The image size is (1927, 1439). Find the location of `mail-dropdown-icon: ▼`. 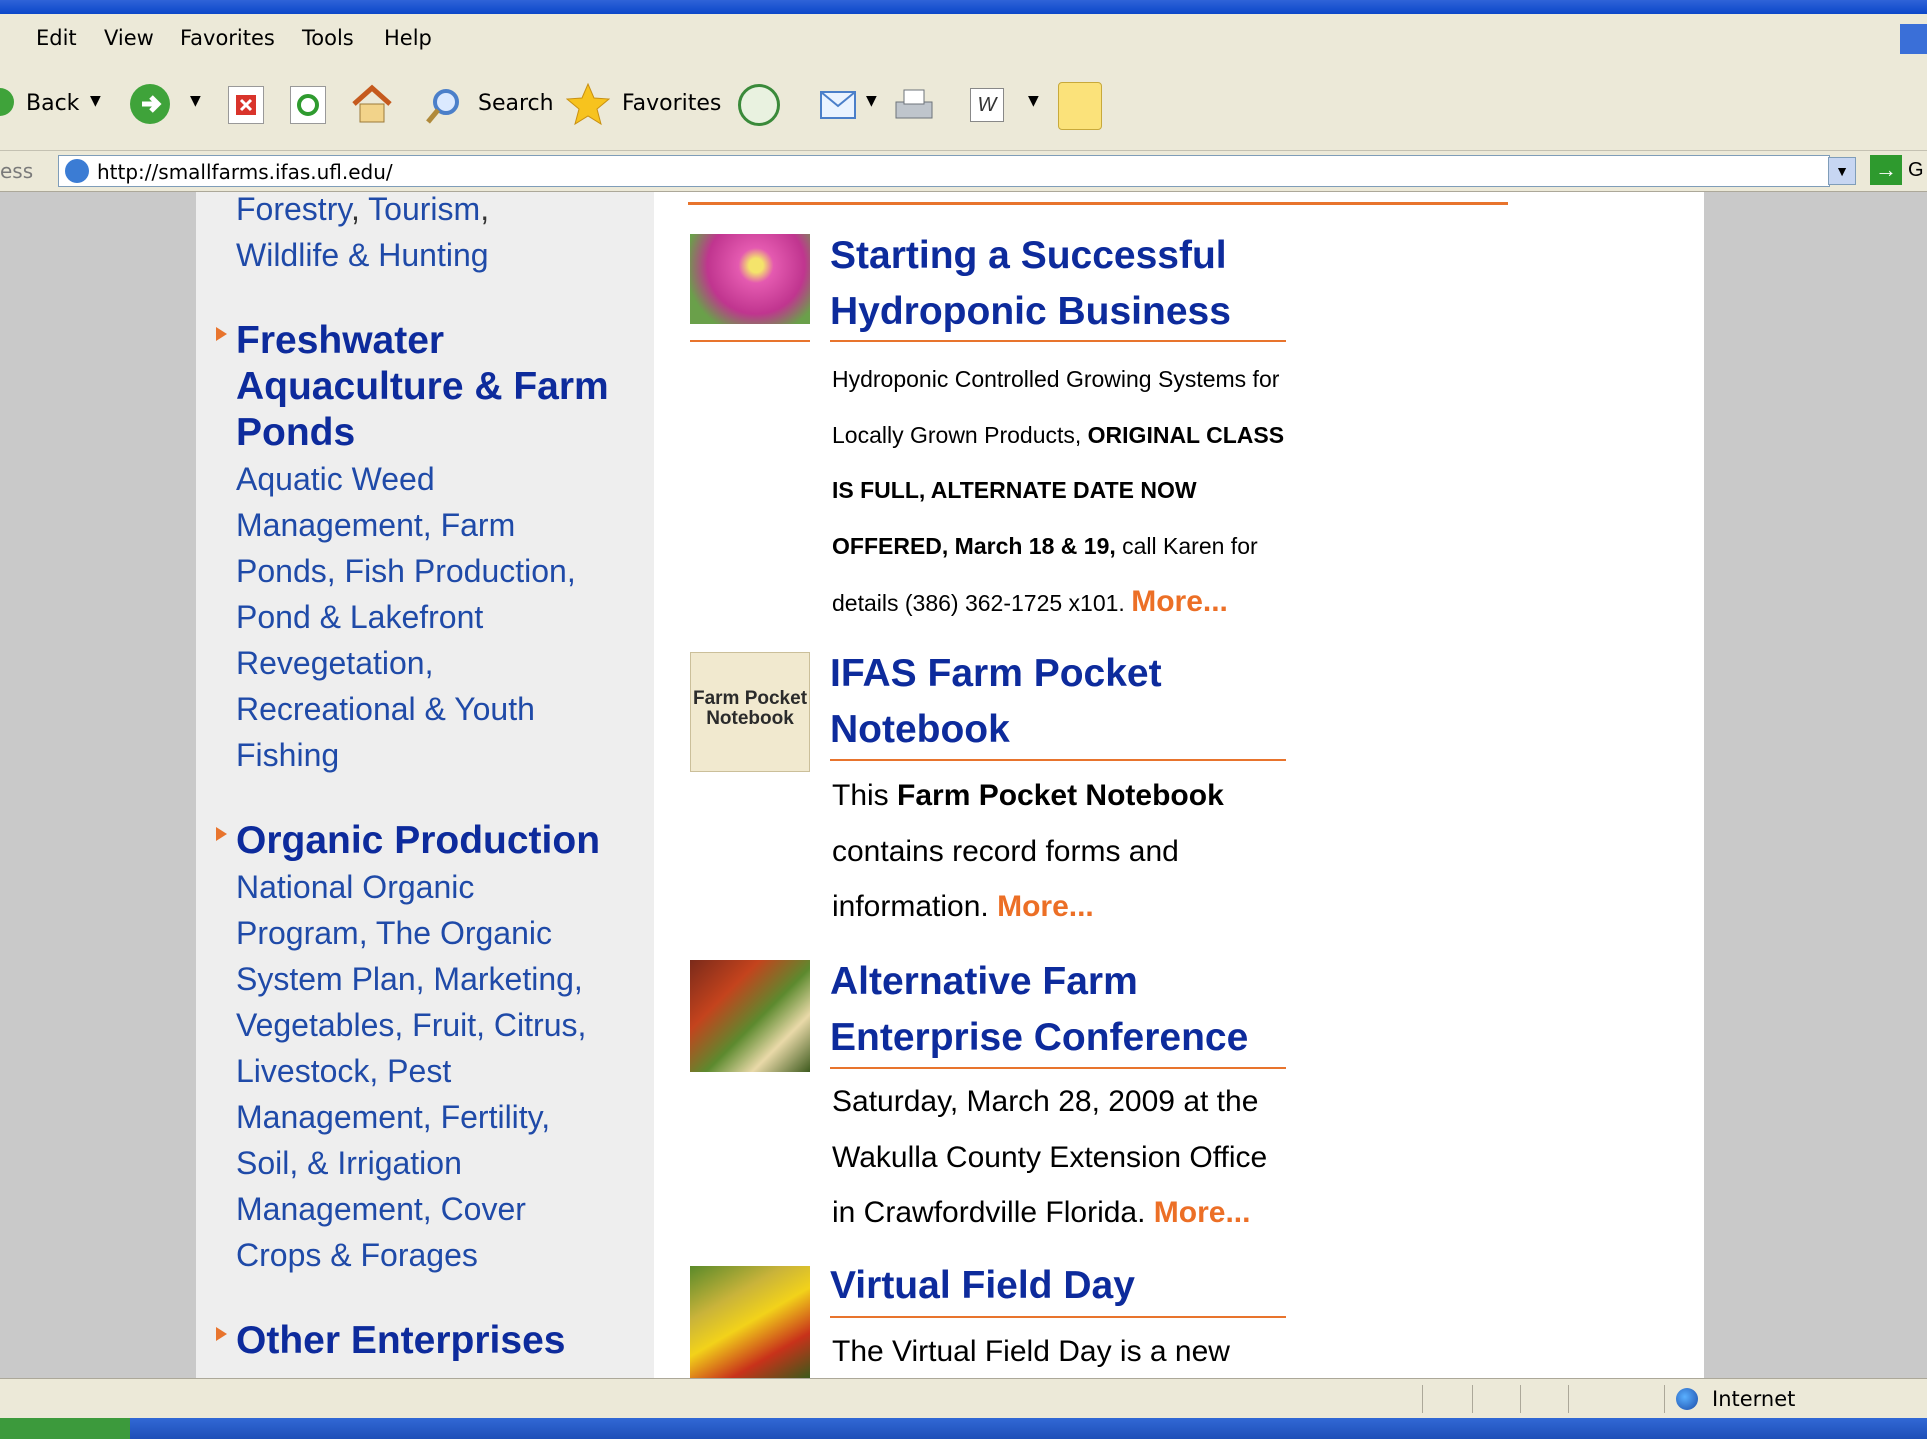

mail-dropdown-icon: ▼ is located at coordinates (871, 101).